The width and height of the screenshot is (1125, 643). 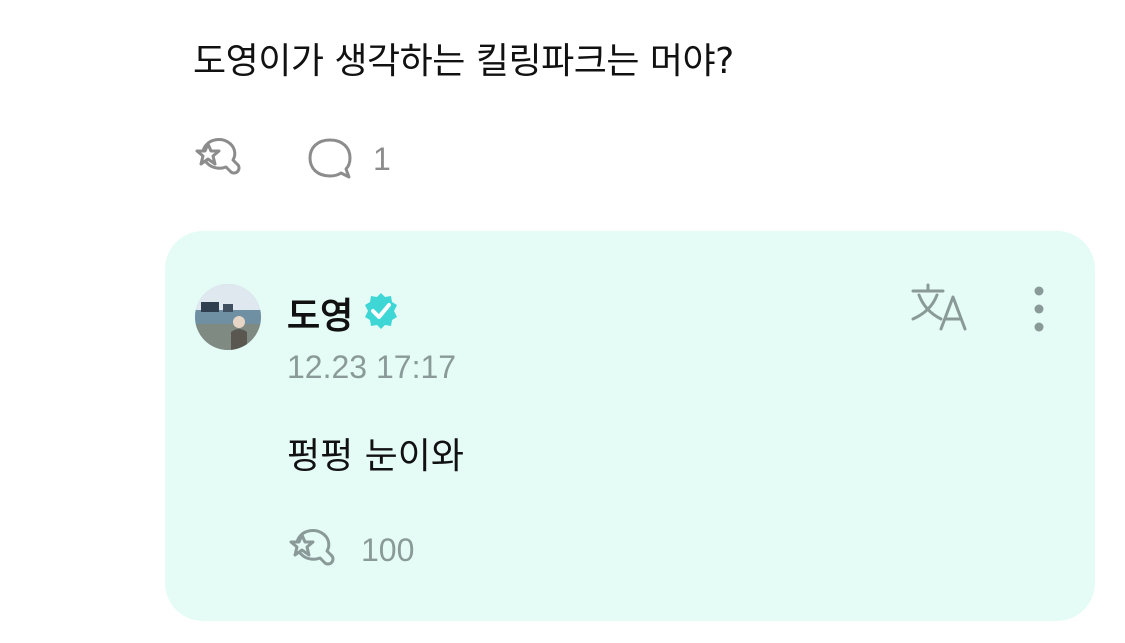 I want to click on verified-badge-icon, so click(x=381, y=311).